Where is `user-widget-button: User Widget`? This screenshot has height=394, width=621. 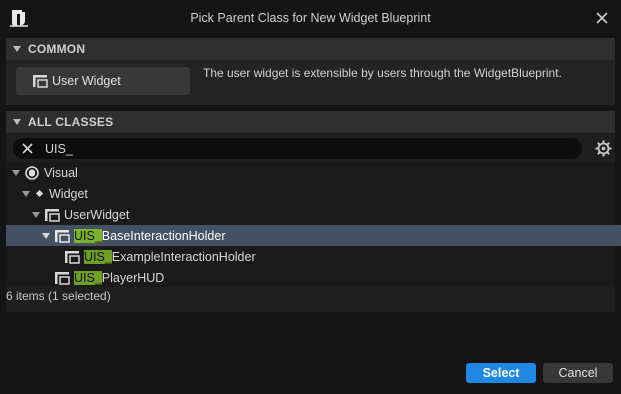
user-widget-button: User Widget is located at coordinates (103, 81).